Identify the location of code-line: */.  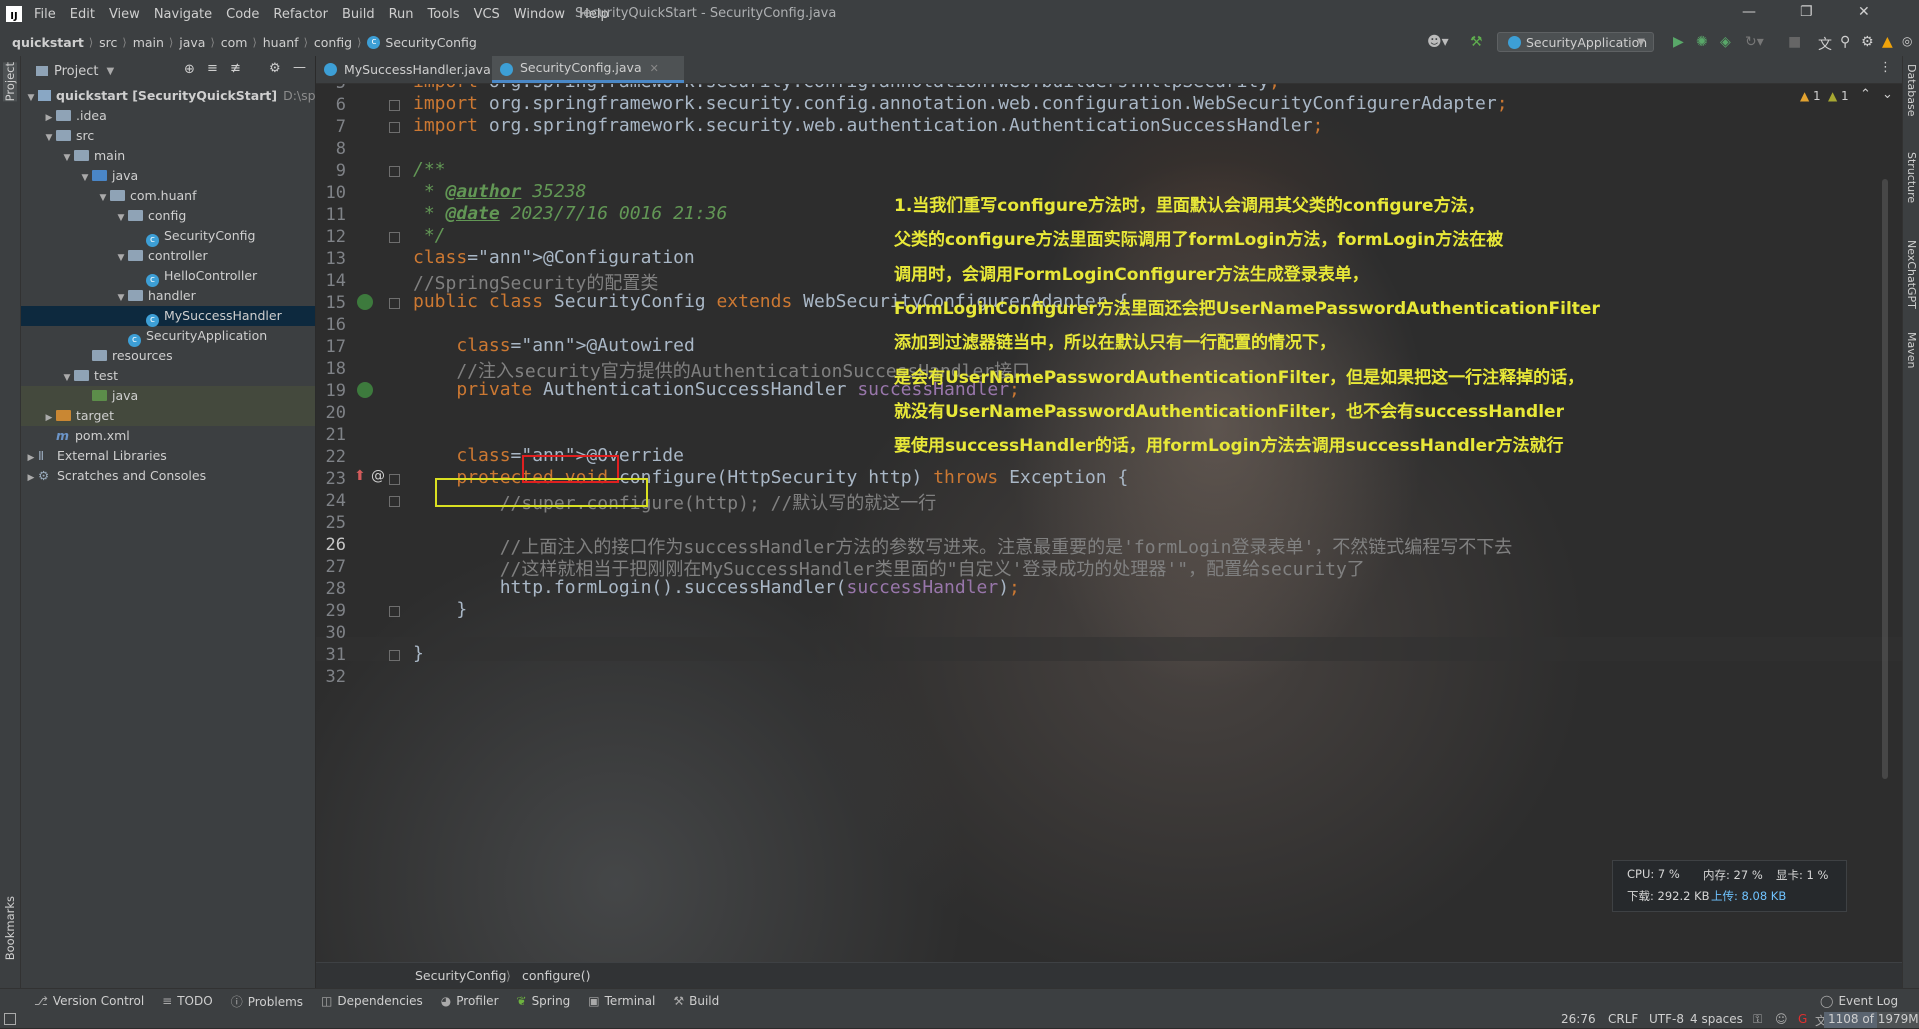
(429, 235).